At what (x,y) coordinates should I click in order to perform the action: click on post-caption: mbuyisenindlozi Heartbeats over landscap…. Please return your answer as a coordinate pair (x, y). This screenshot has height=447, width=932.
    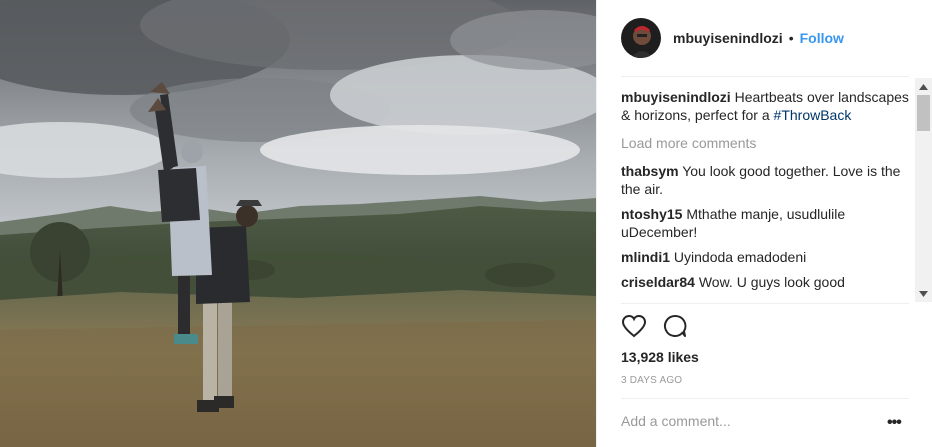
    Looking at the image, I should click on (766, 106).